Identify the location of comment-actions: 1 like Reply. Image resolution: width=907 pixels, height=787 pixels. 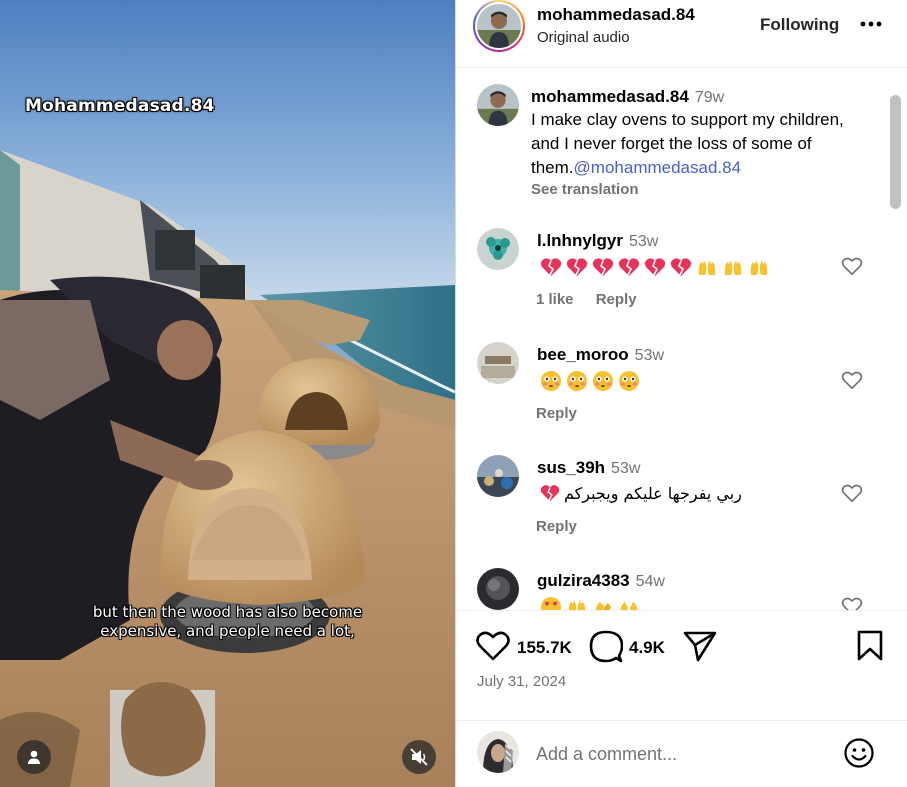
(586, 299).